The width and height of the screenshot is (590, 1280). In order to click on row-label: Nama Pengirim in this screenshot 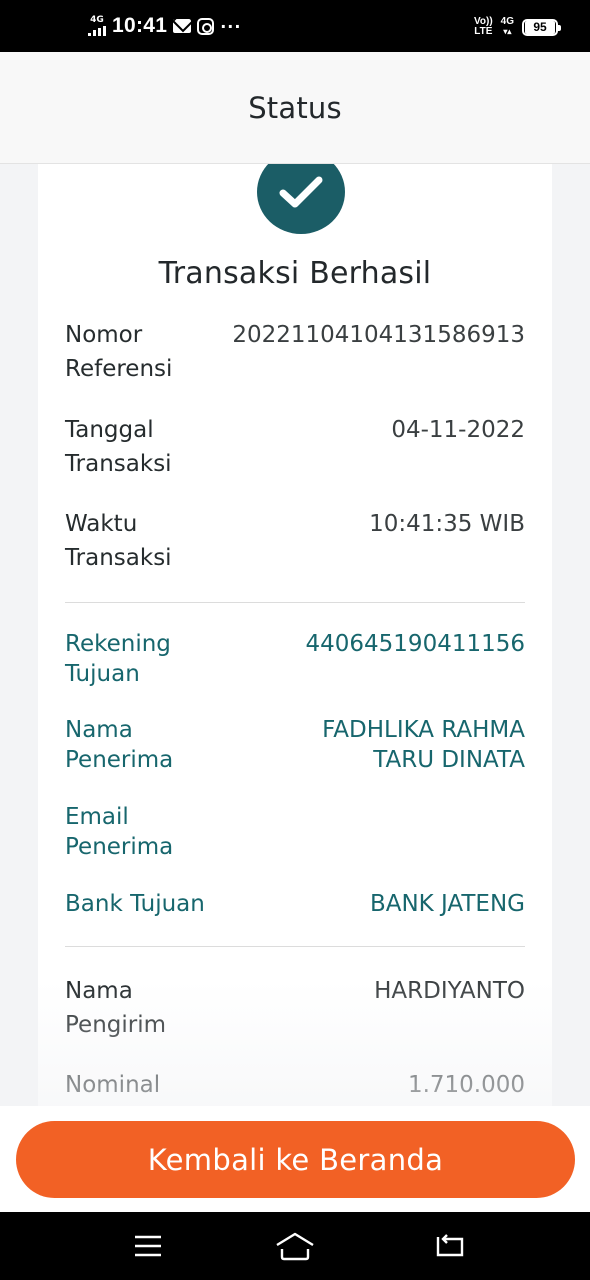, I will do `click(116, 1008)`.